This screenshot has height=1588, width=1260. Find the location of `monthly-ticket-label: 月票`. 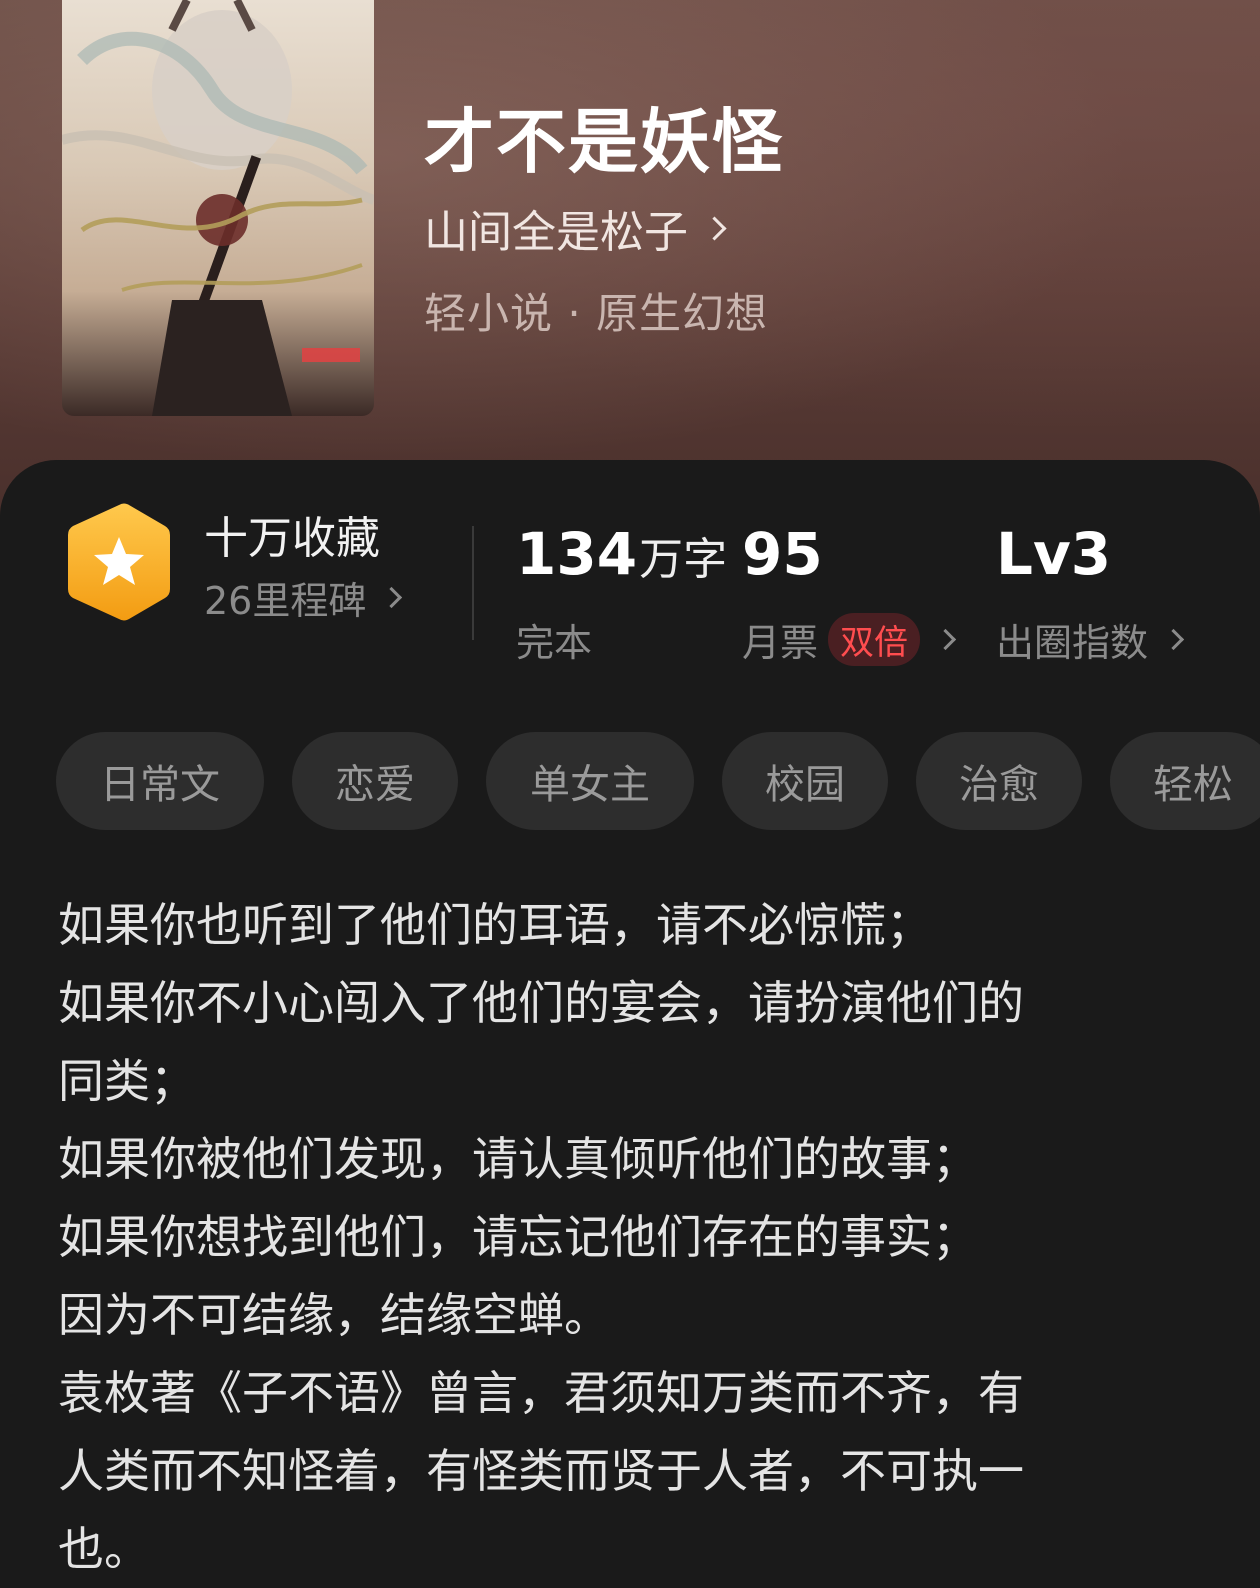

monthly-ticket-label: 月票 is located at coordinates (780, 643).